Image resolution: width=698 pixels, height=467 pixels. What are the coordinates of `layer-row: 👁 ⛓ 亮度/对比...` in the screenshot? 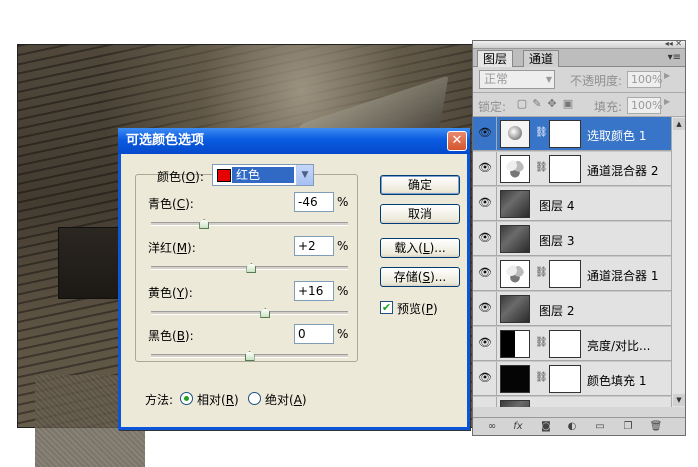 It's located at (572, 344).